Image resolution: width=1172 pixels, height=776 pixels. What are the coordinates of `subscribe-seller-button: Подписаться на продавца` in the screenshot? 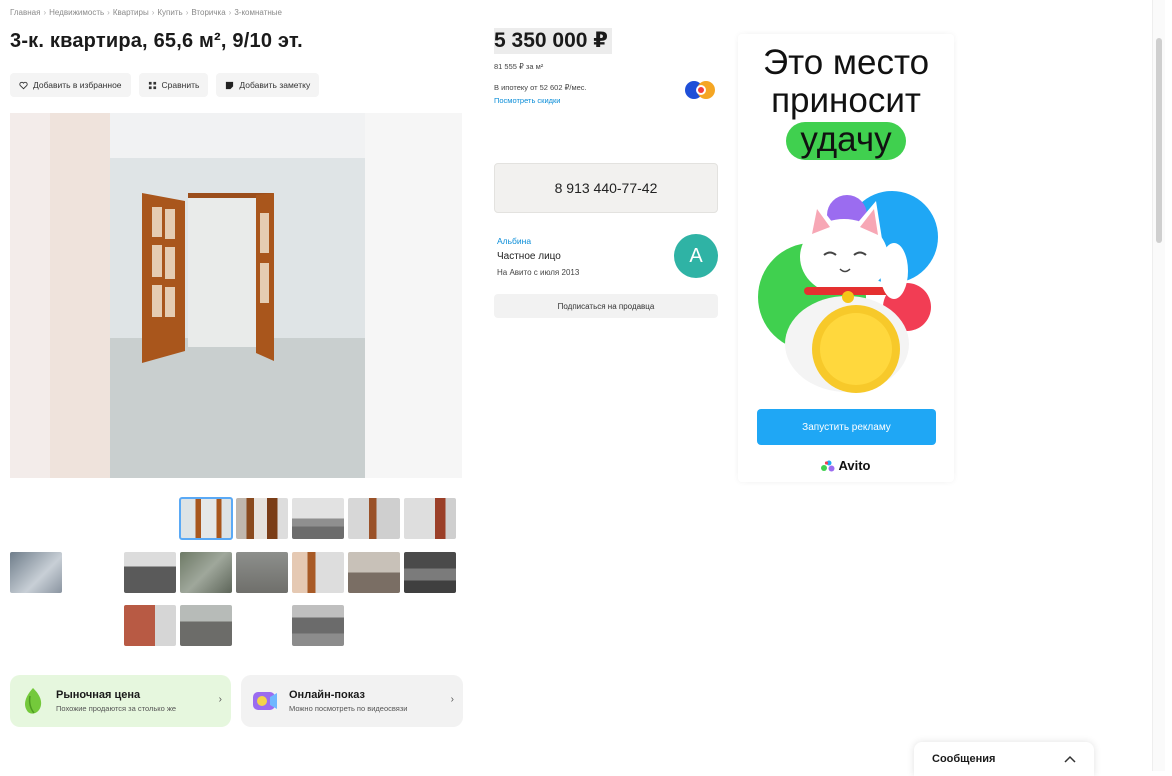 It's located at (606, 306).